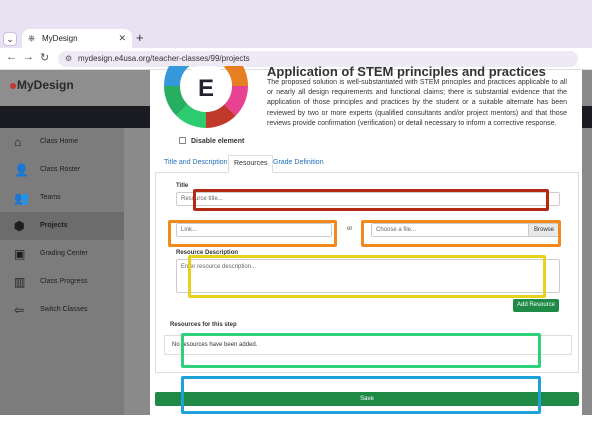 Image resolution: width=592 pixels, height=444 pixels. I want to click on sidebar-item-switch-classes: ⇦ Switch Classes, so click(62, 310).